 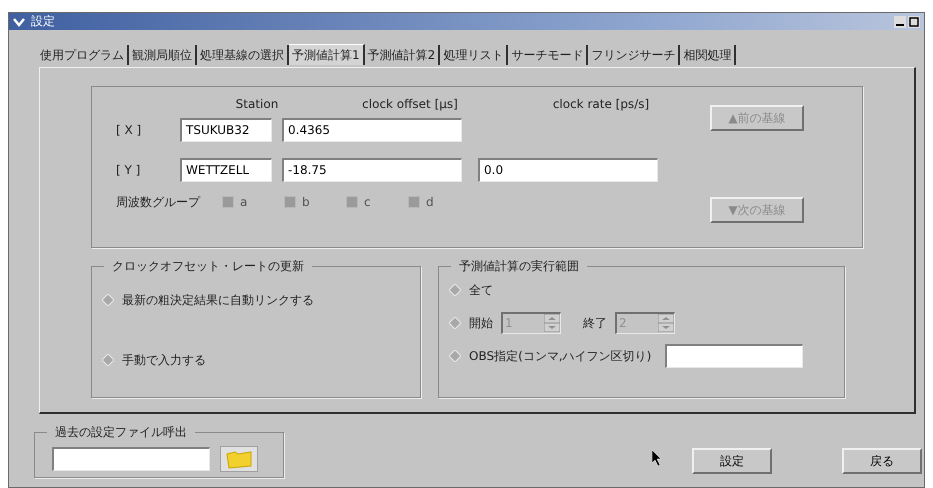 What do you see at coordinates (568, 170) in the screenshot?
I see `clock-rate-field: 0.0` at bounding box center [568, 170].